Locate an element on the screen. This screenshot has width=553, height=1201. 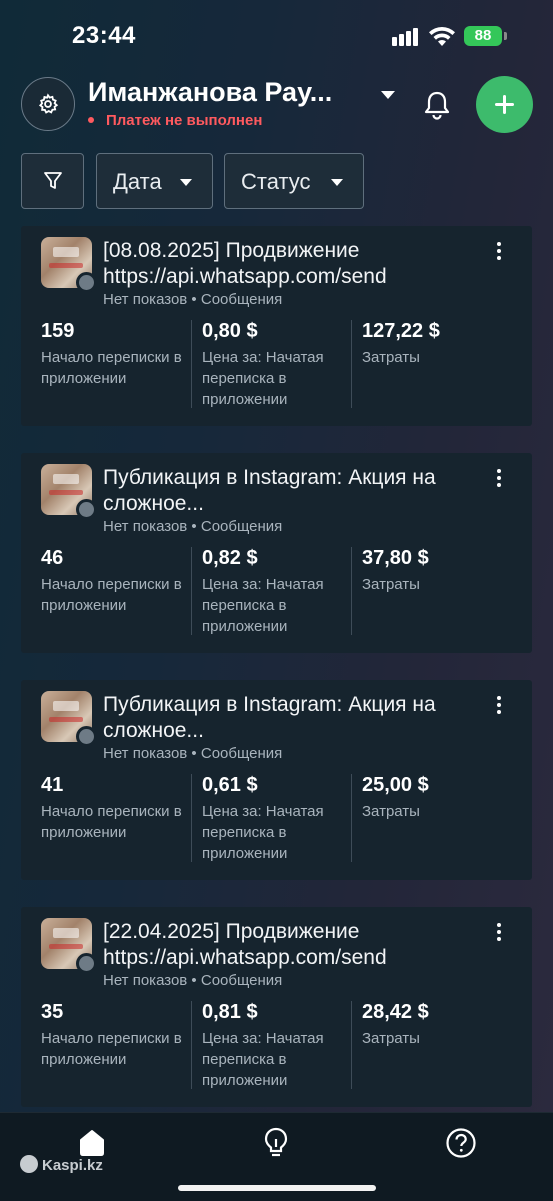
settings-button is located at coordinates (48, 104).